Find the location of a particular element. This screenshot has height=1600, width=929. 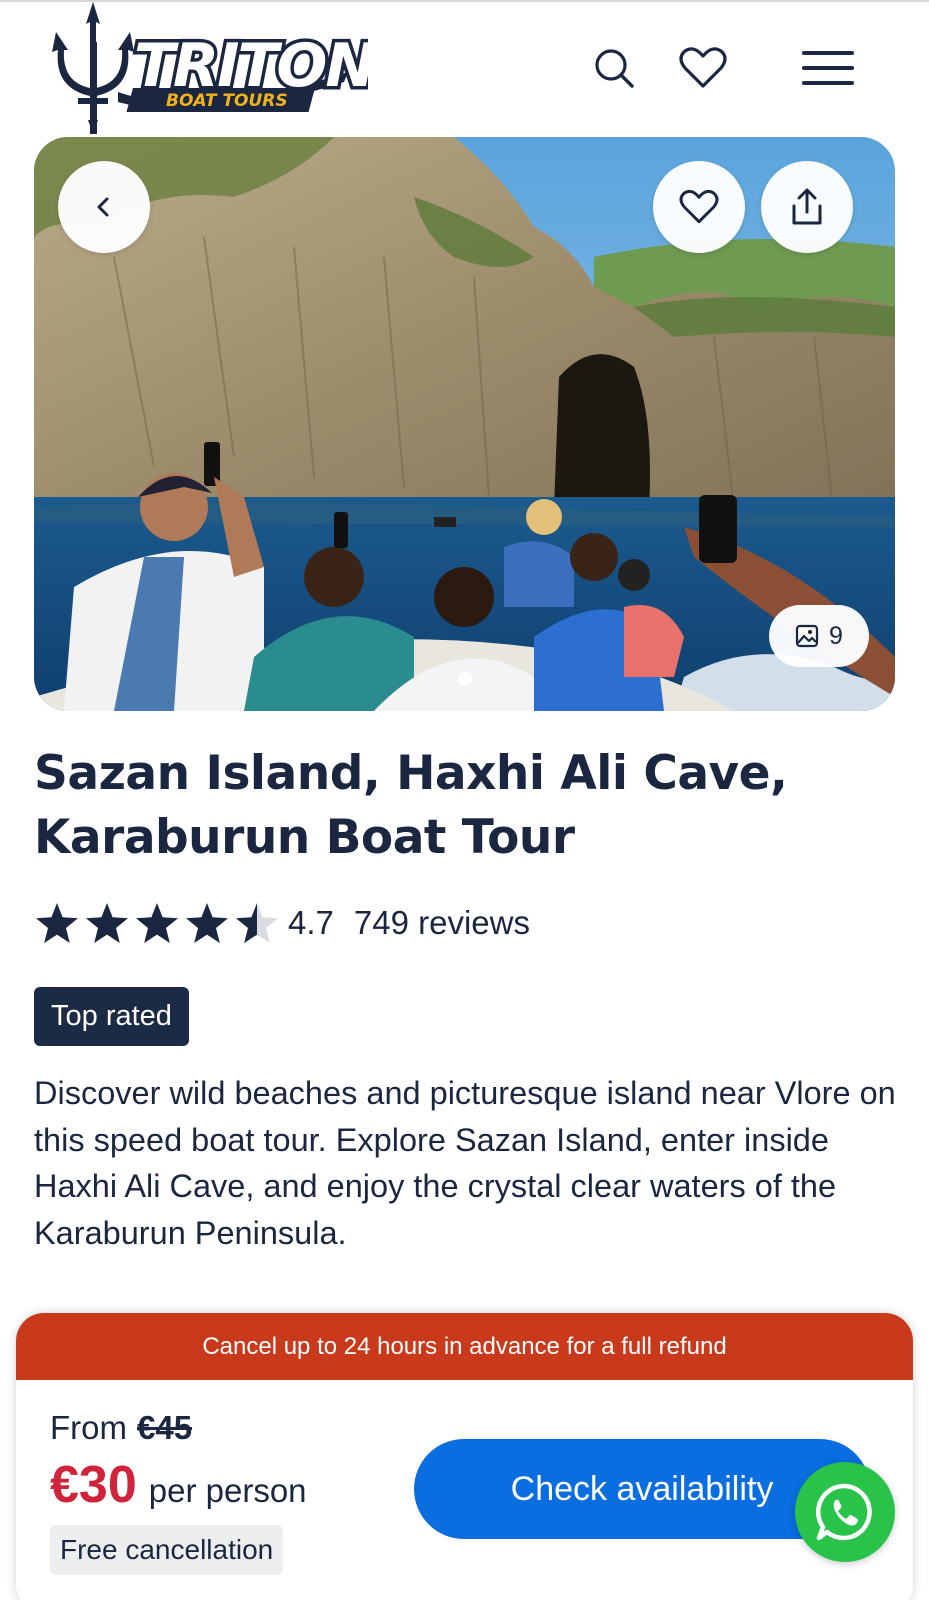

photo-count: 9 is located at coordinates (836, 635).